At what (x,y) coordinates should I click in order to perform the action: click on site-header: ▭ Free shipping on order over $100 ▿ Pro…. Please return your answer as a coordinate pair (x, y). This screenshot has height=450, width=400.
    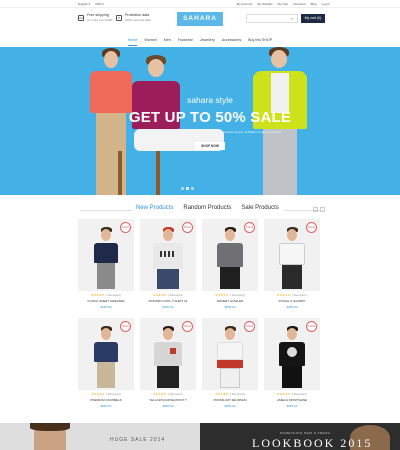
    Looking at the image, I should click on (200, 20).